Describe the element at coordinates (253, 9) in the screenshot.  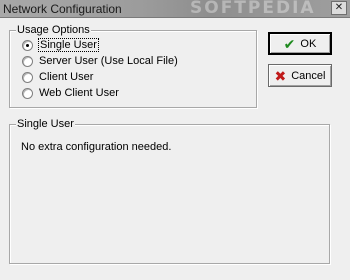
I see `watermark: SOFTPEDIA` at that location.